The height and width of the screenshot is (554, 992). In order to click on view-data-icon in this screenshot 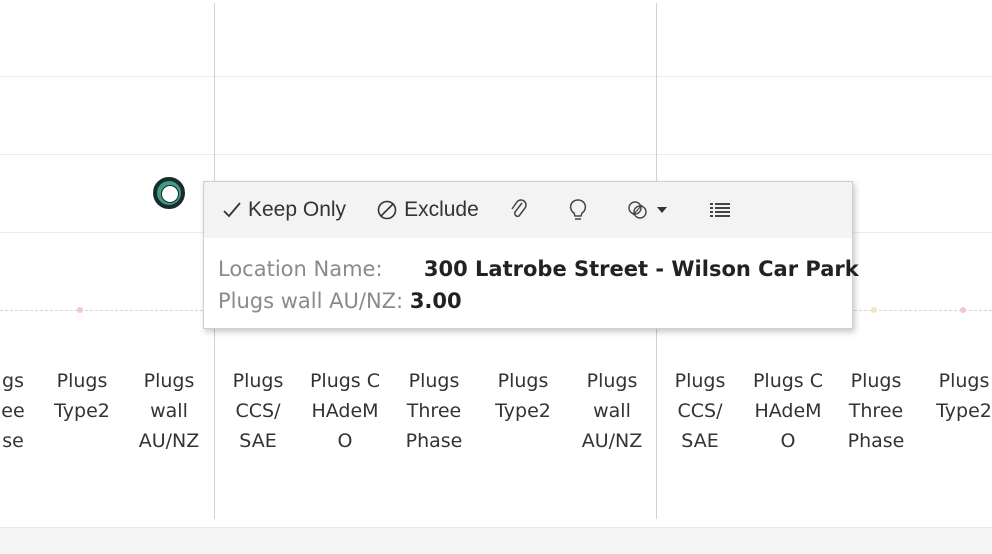, I will do `click(719, 210)`.